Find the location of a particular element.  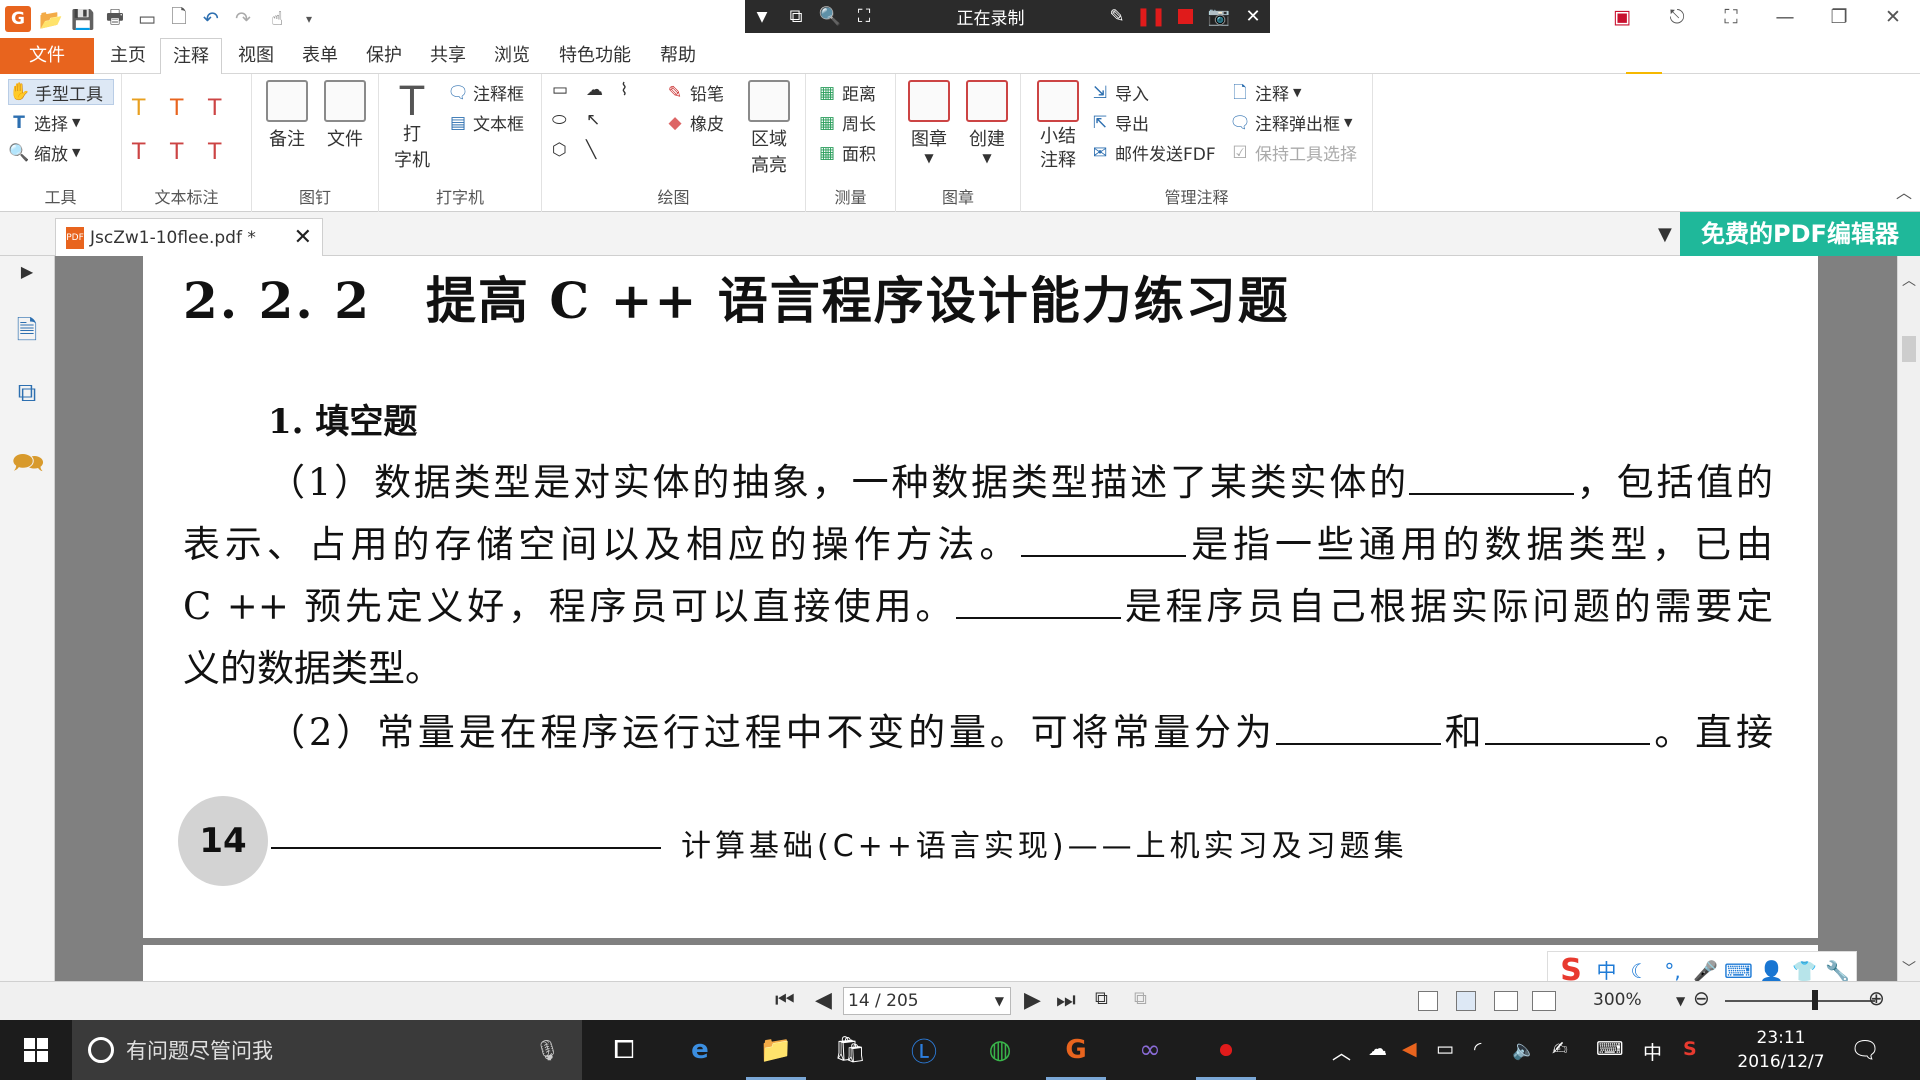

menu-help: 帮助 is located at coordinates (678, 56).